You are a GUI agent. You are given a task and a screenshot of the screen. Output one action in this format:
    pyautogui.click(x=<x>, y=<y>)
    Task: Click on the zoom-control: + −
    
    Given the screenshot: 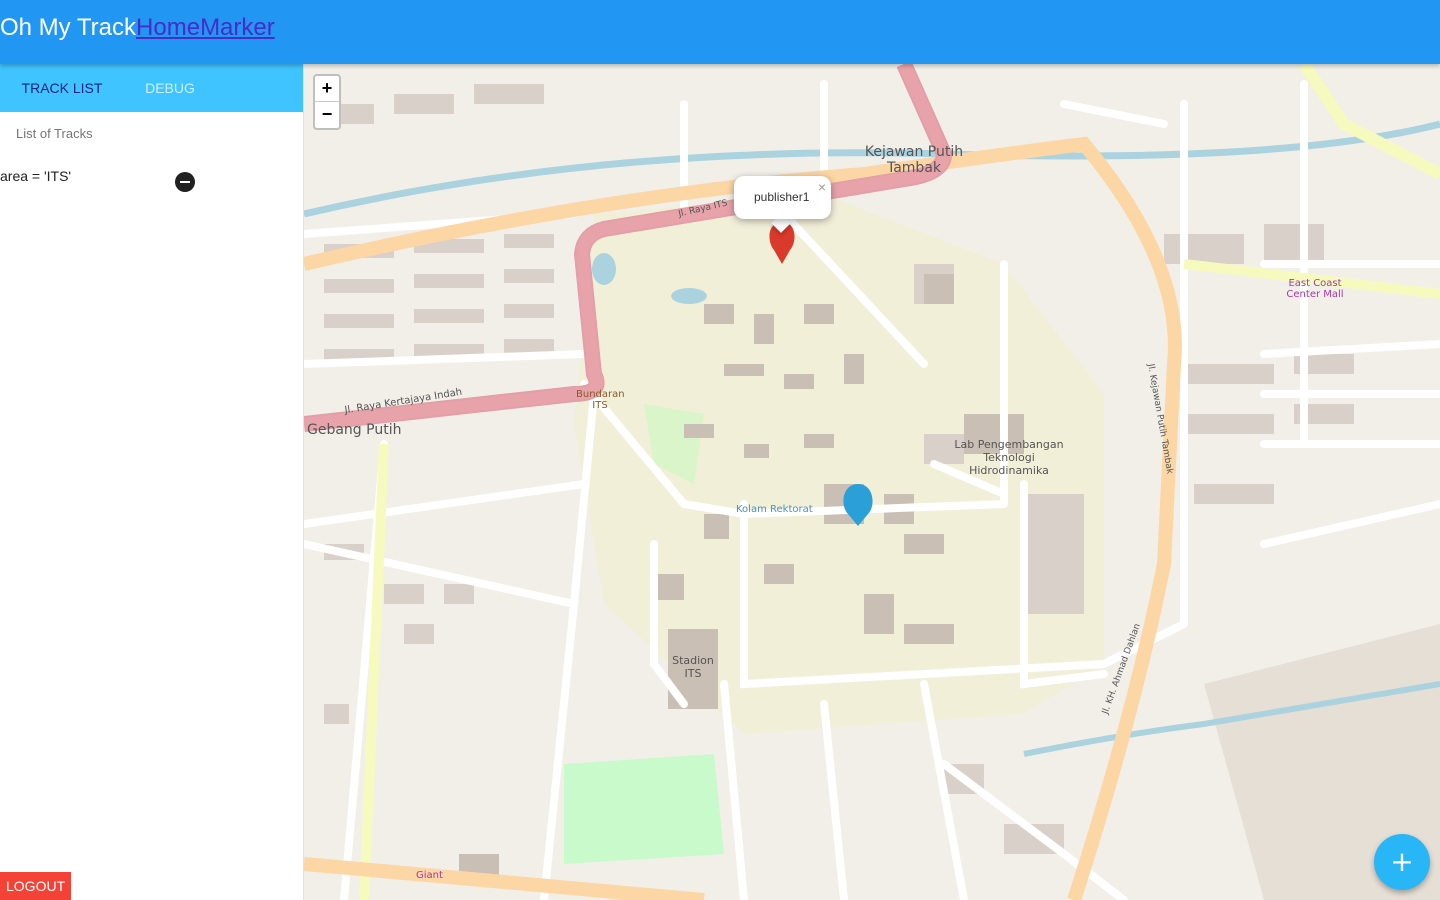 What is the action you would take?
    pyautogui.click(x=327, y=102)
    